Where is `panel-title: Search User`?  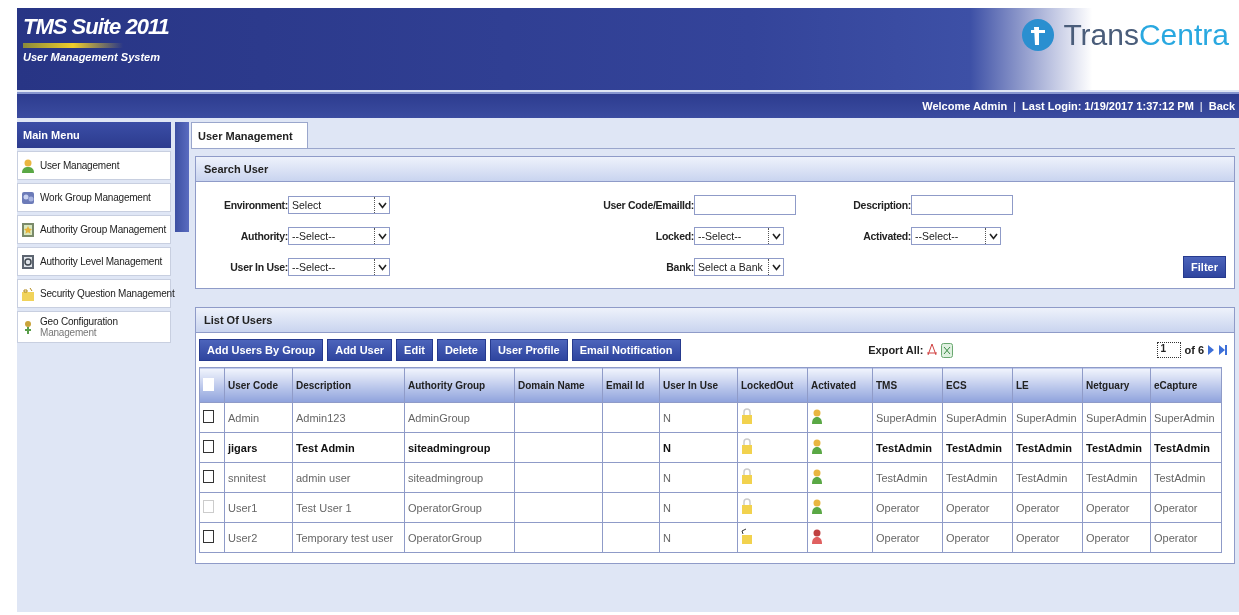 panel-title: Search User is located at coordinates (715, 169).